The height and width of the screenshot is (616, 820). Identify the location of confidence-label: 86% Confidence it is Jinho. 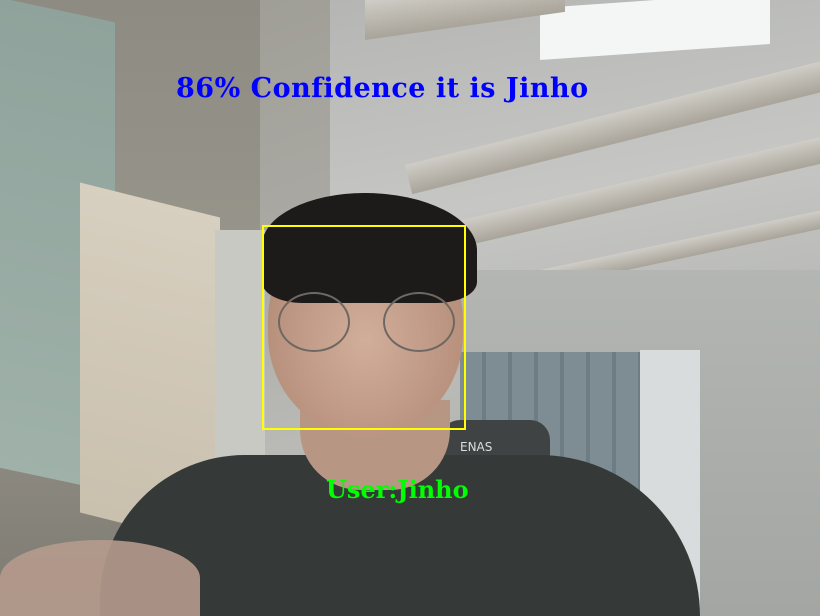
(382, 88).